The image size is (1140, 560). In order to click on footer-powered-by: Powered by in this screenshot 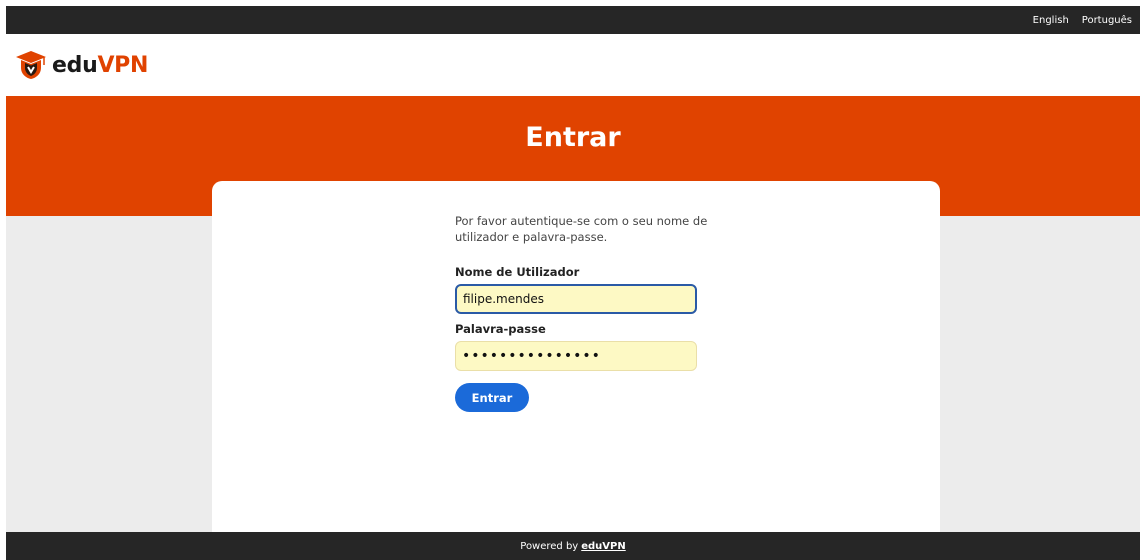, I will do `click(549, 546)`.